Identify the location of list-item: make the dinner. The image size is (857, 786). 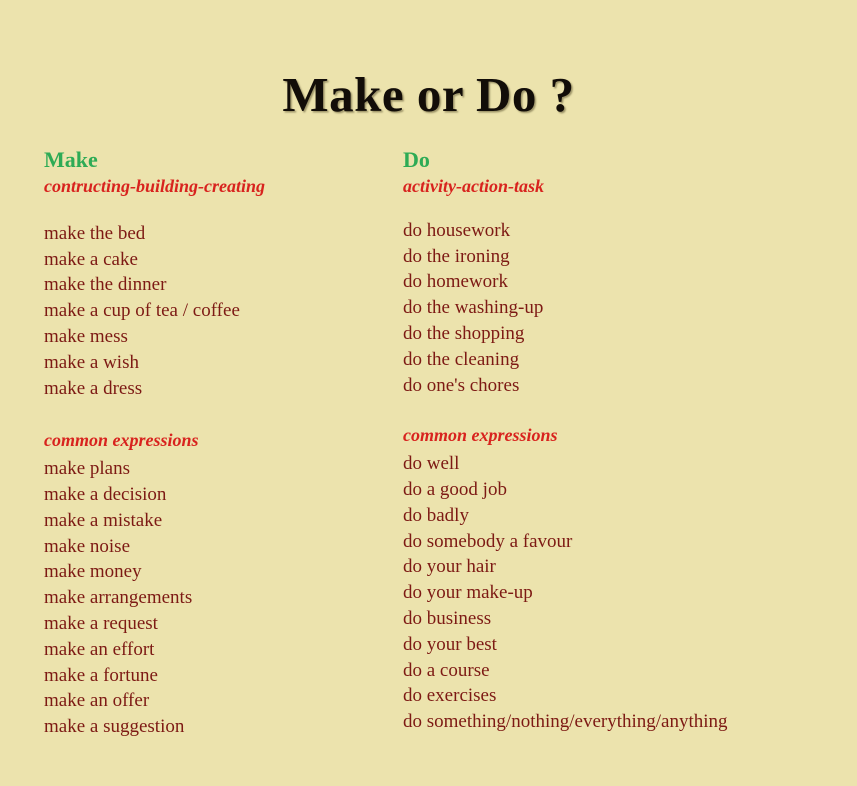
(105, 285).